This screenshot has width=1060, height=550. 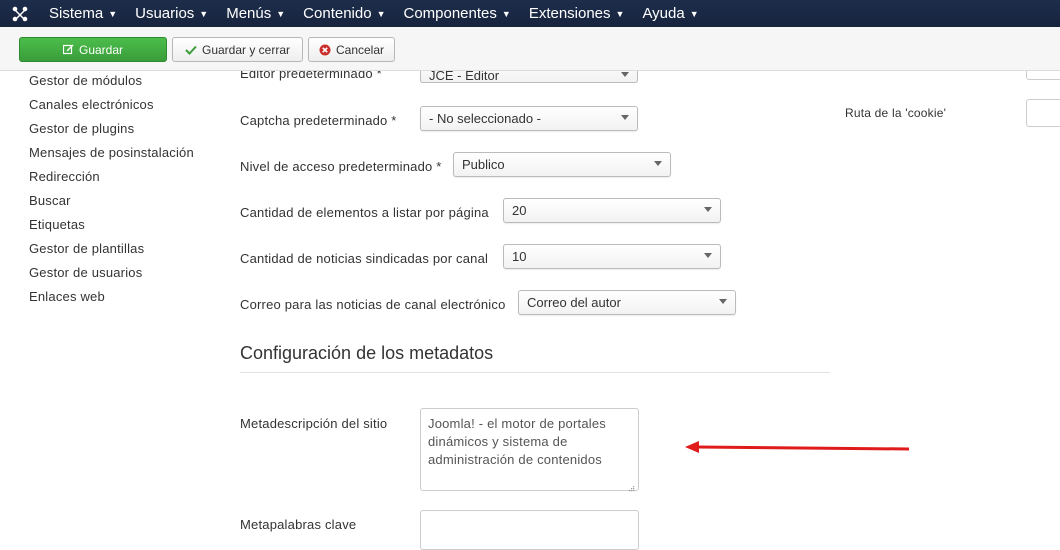 What do you see at coordinates (485, 118) in the screenshot?
I see `captcha-value: - No seleccionado -` at bounding box center [485, 118].